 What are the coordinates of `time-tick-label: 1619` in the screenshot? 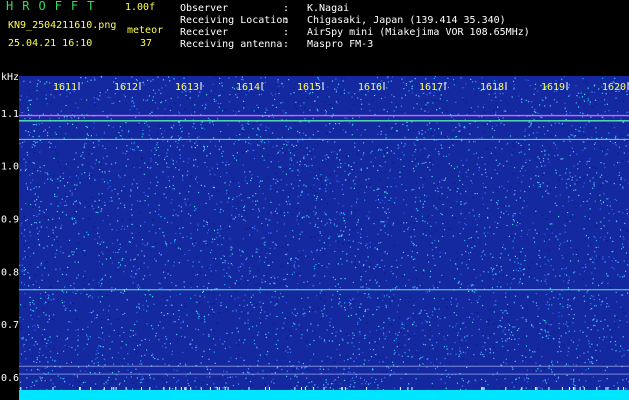 It's located at (553, 87).